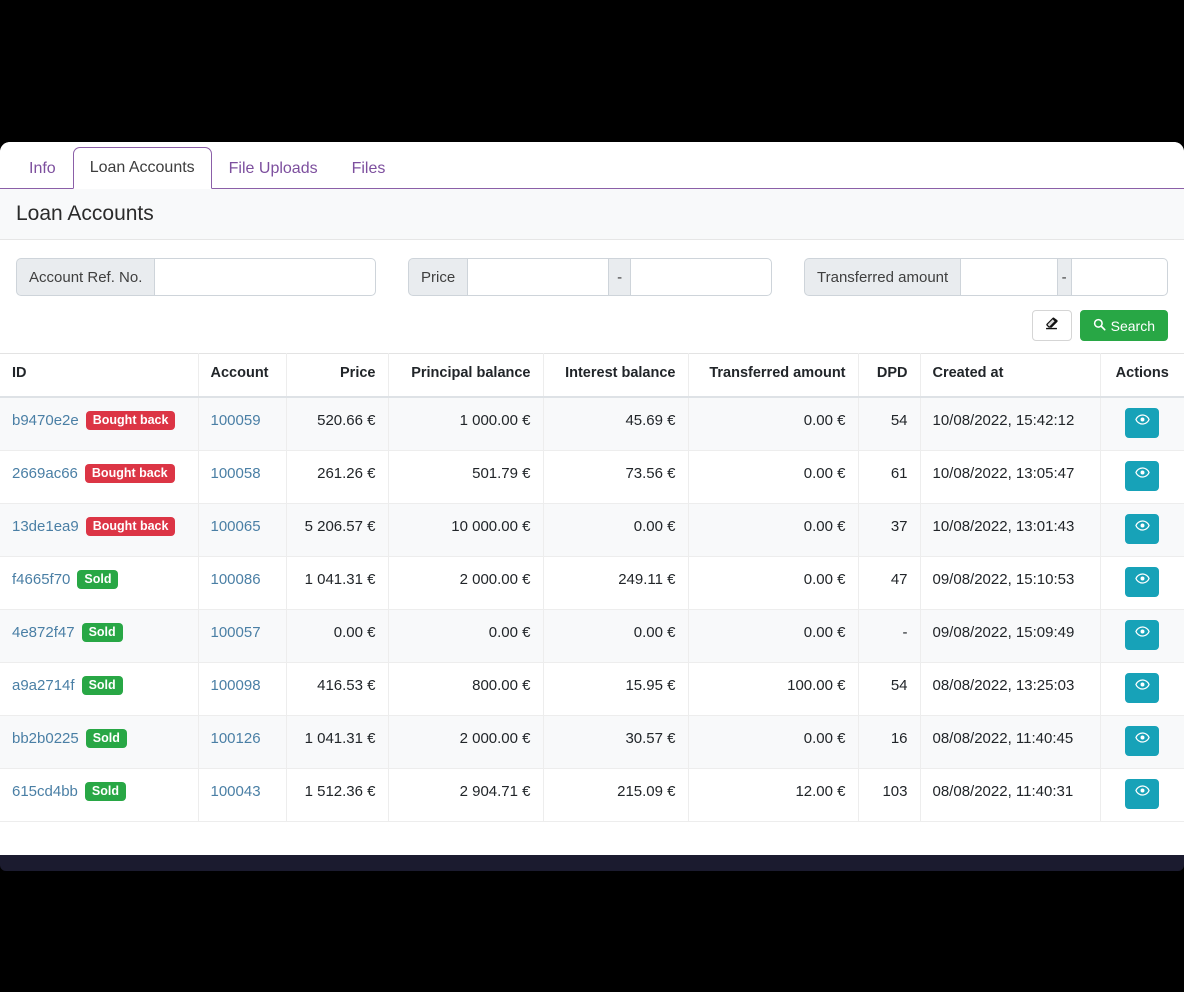 The width and height of the screenshot is (1184, 992). Describe the element at coordinates (236, 473) in the screenshot. I see `account-link: 100058` at that location.